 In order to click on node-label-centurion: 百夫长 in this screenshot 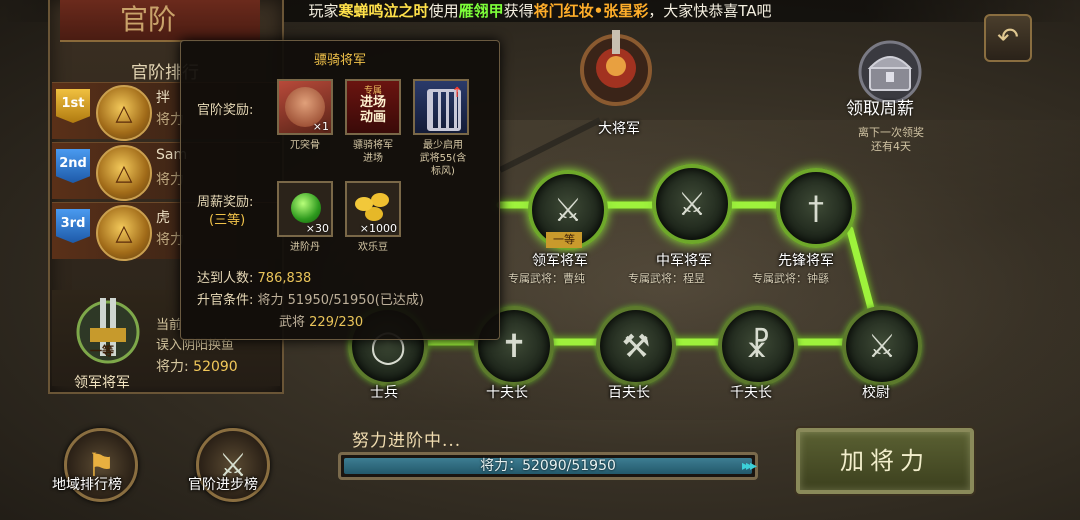, I will do `click(629, 393)`.